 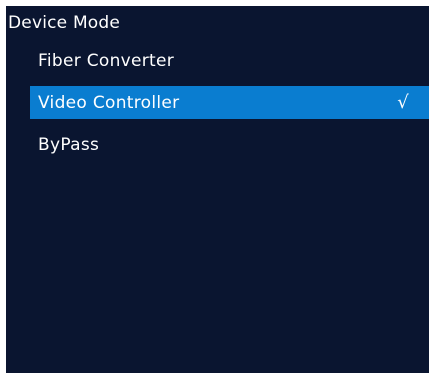 I want to click on menu-item-label: Video Controller, so click(x=109, y=102).